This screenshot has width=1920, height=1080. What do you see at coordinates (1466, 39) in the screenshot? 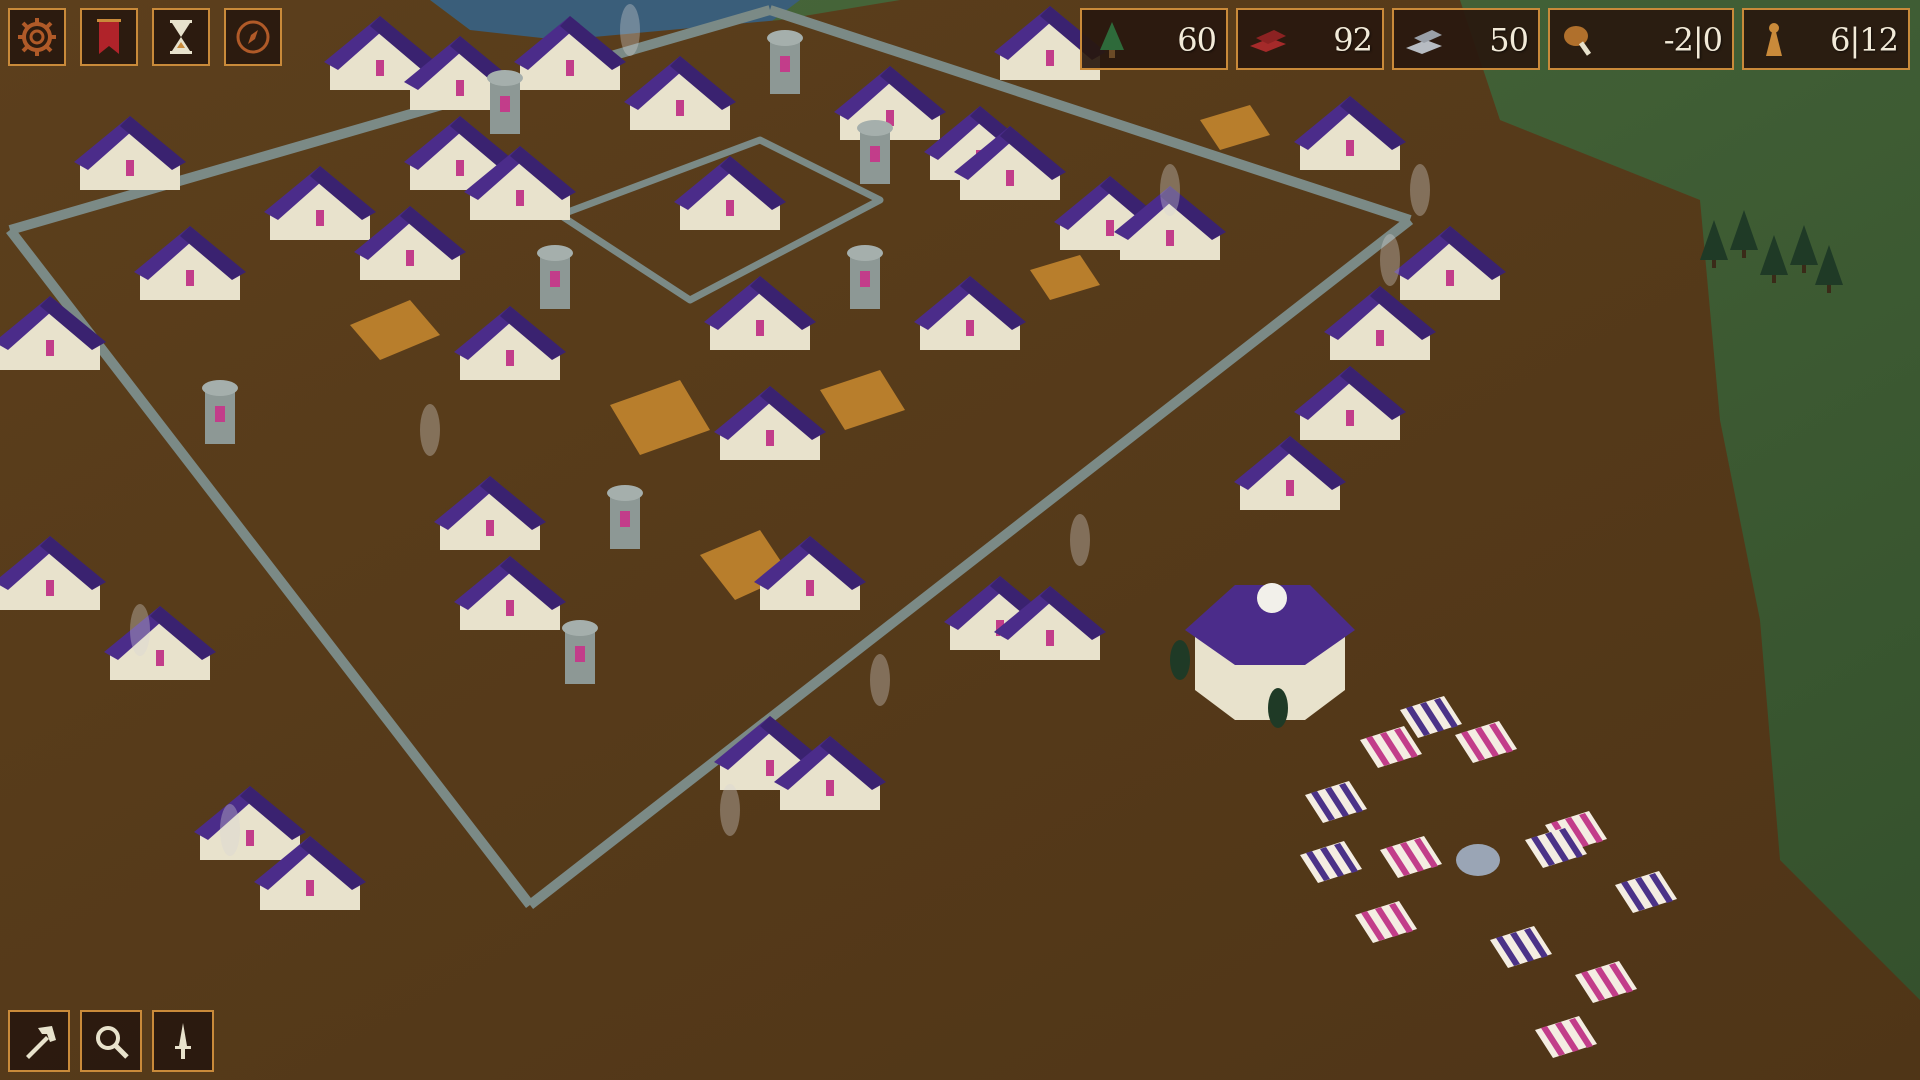
I see `stone-resource: 50` at bounding box center [1466, 39].